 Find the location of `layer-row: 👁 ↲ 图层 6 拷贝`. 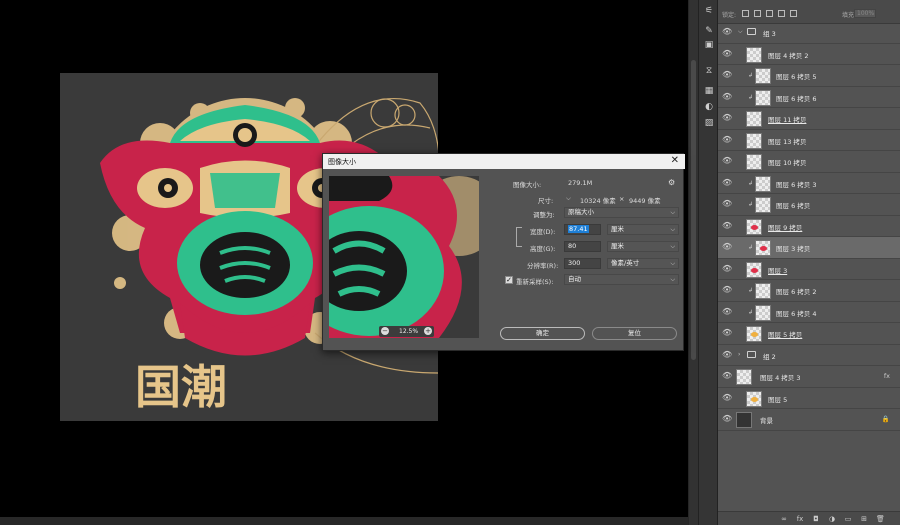

layer-row: 👁 ↲ 图层 6 拷贝 is located at coordinates (809, 205).